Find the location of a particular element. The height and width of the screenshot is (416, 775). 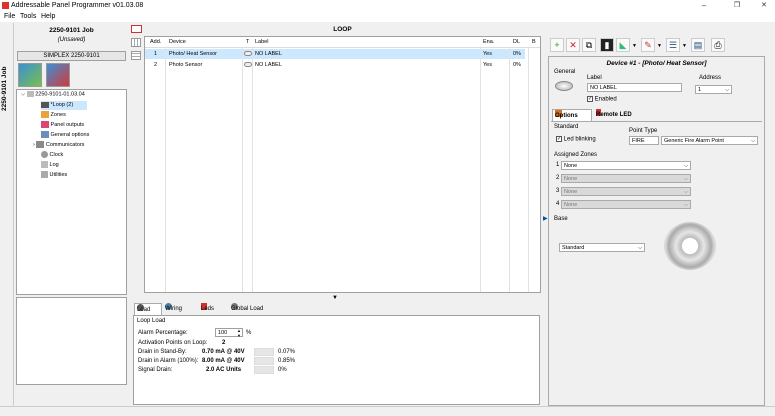

signal-drain-label: Signal Drain: is located at coordinates (155, 370).